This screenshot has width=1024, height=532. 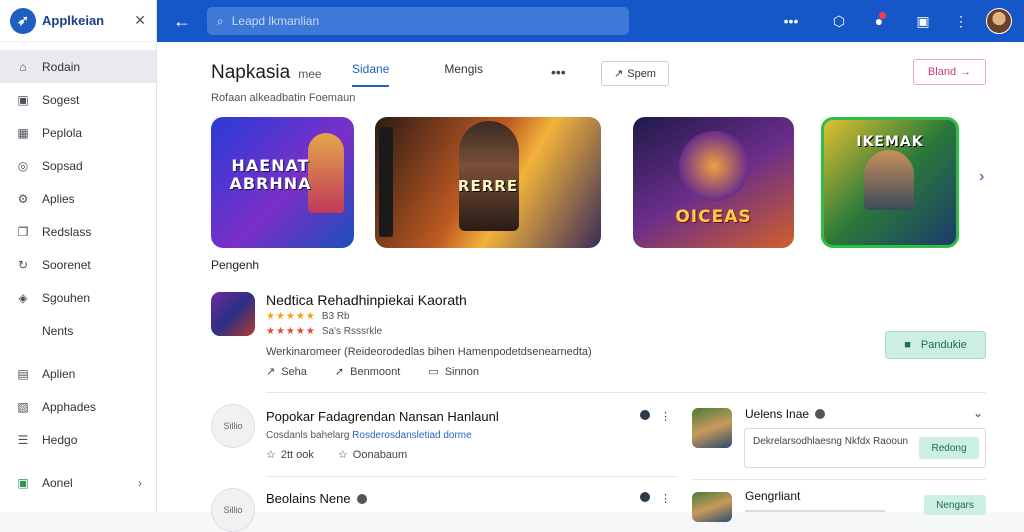 I want to click on search-box: ⌕, so click(x=418, y=21).